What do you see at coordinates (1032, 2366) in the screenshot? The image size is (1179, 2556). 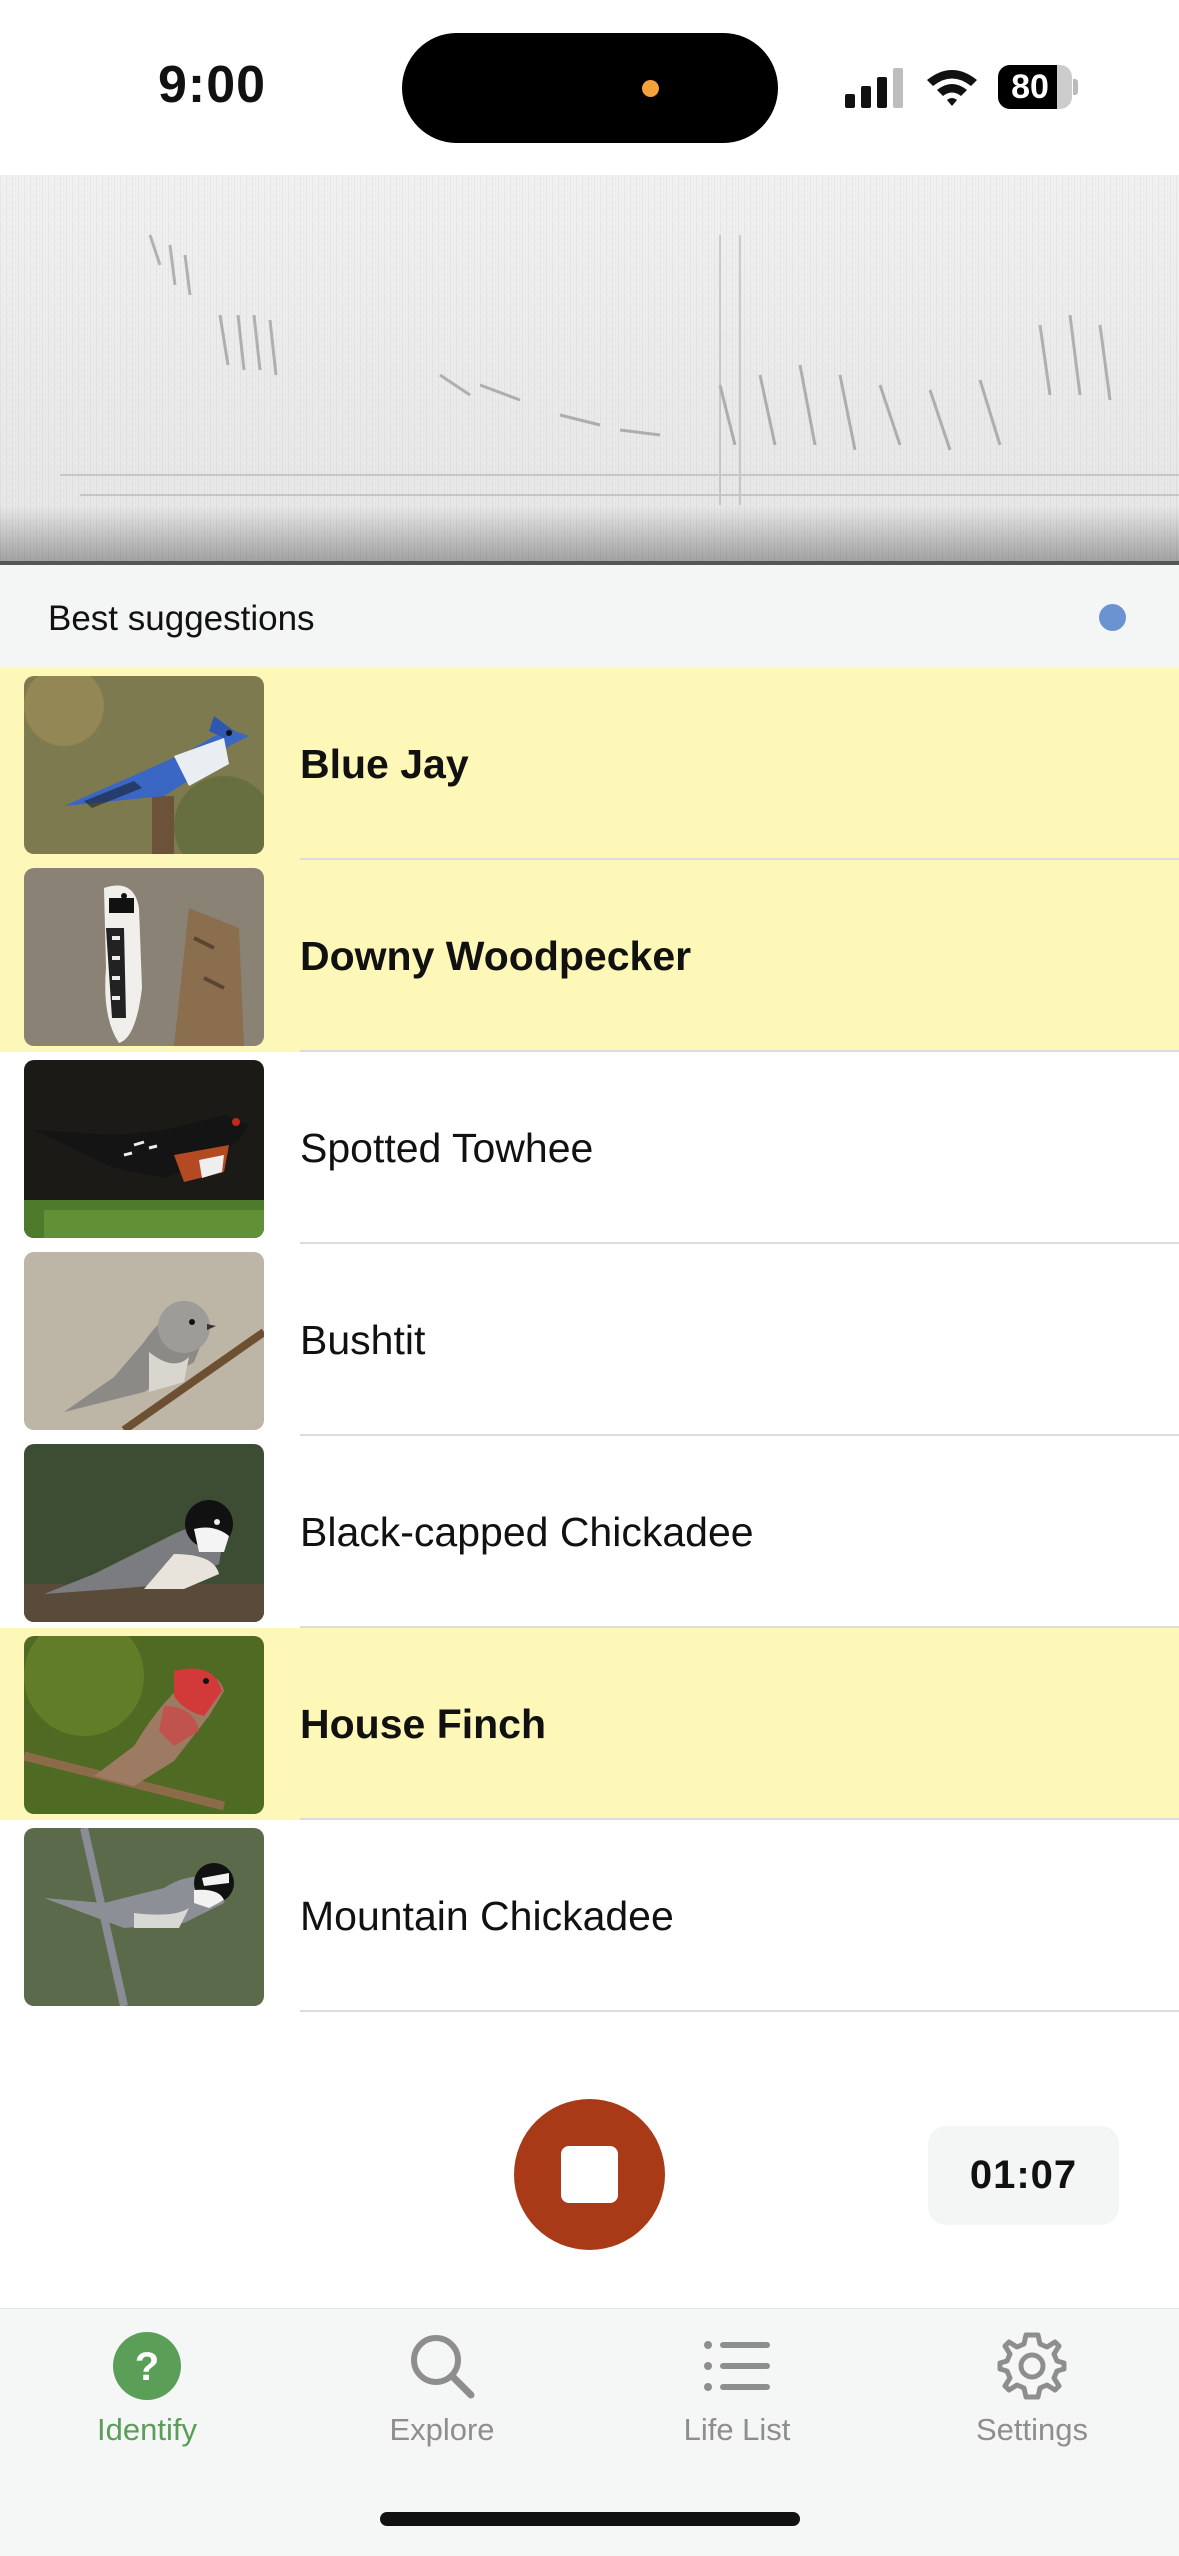 I see `gear-icon` at bounding box center [1032, 2366].